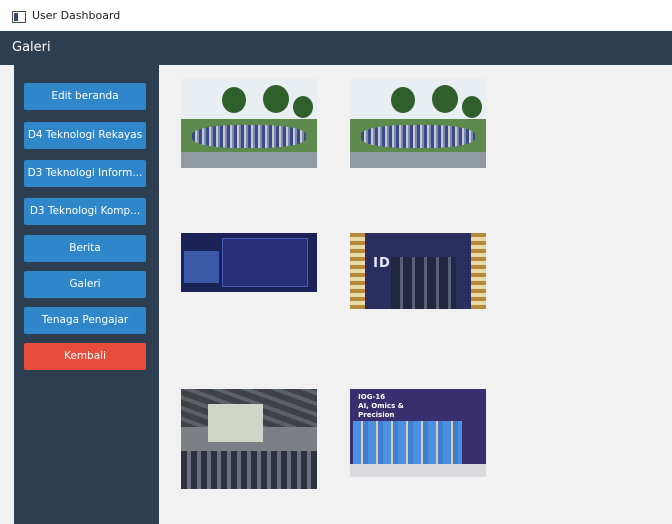 This screenshot has width=672, height=524. I want to click on kembali-button: Kembali, so click(85, 356).